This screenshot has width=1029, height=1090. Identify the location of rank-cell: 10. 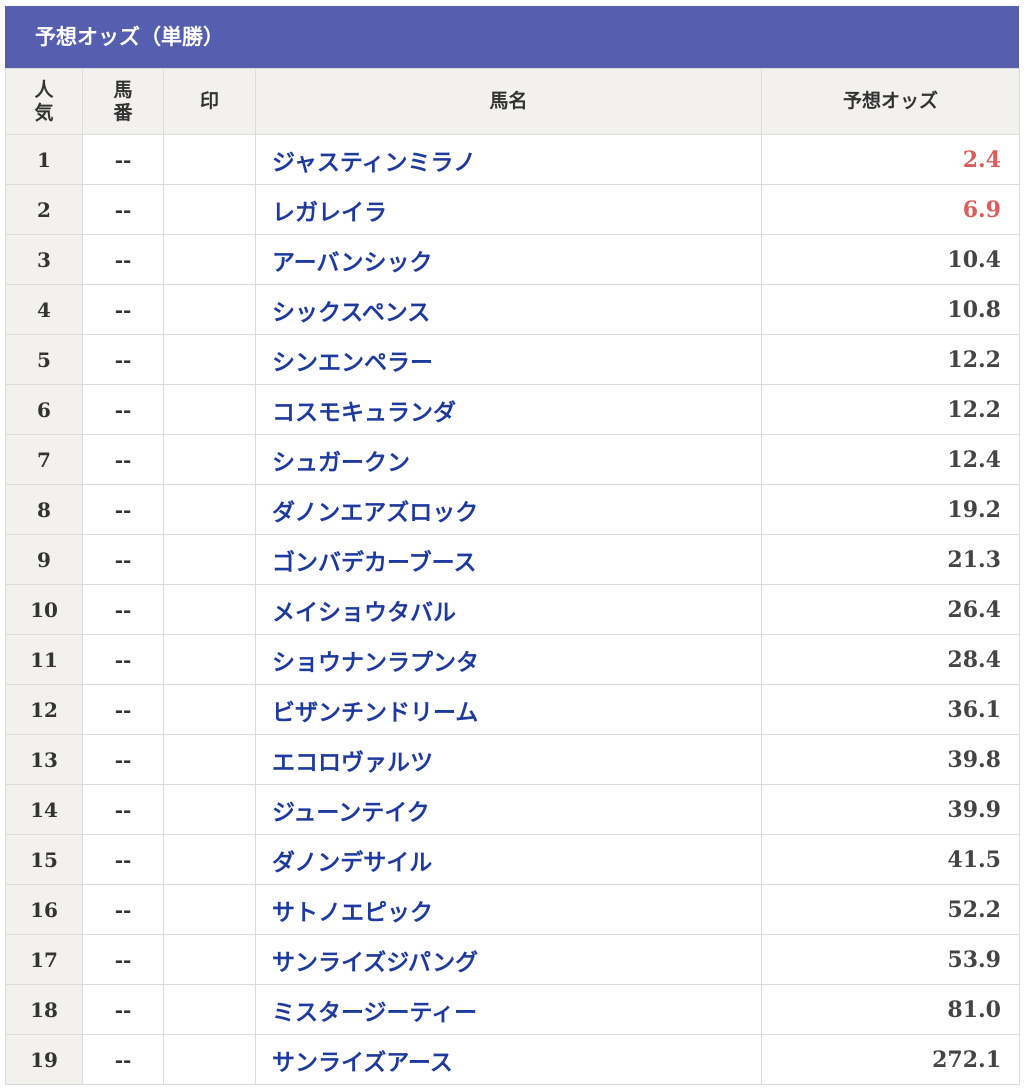
(44, 609).